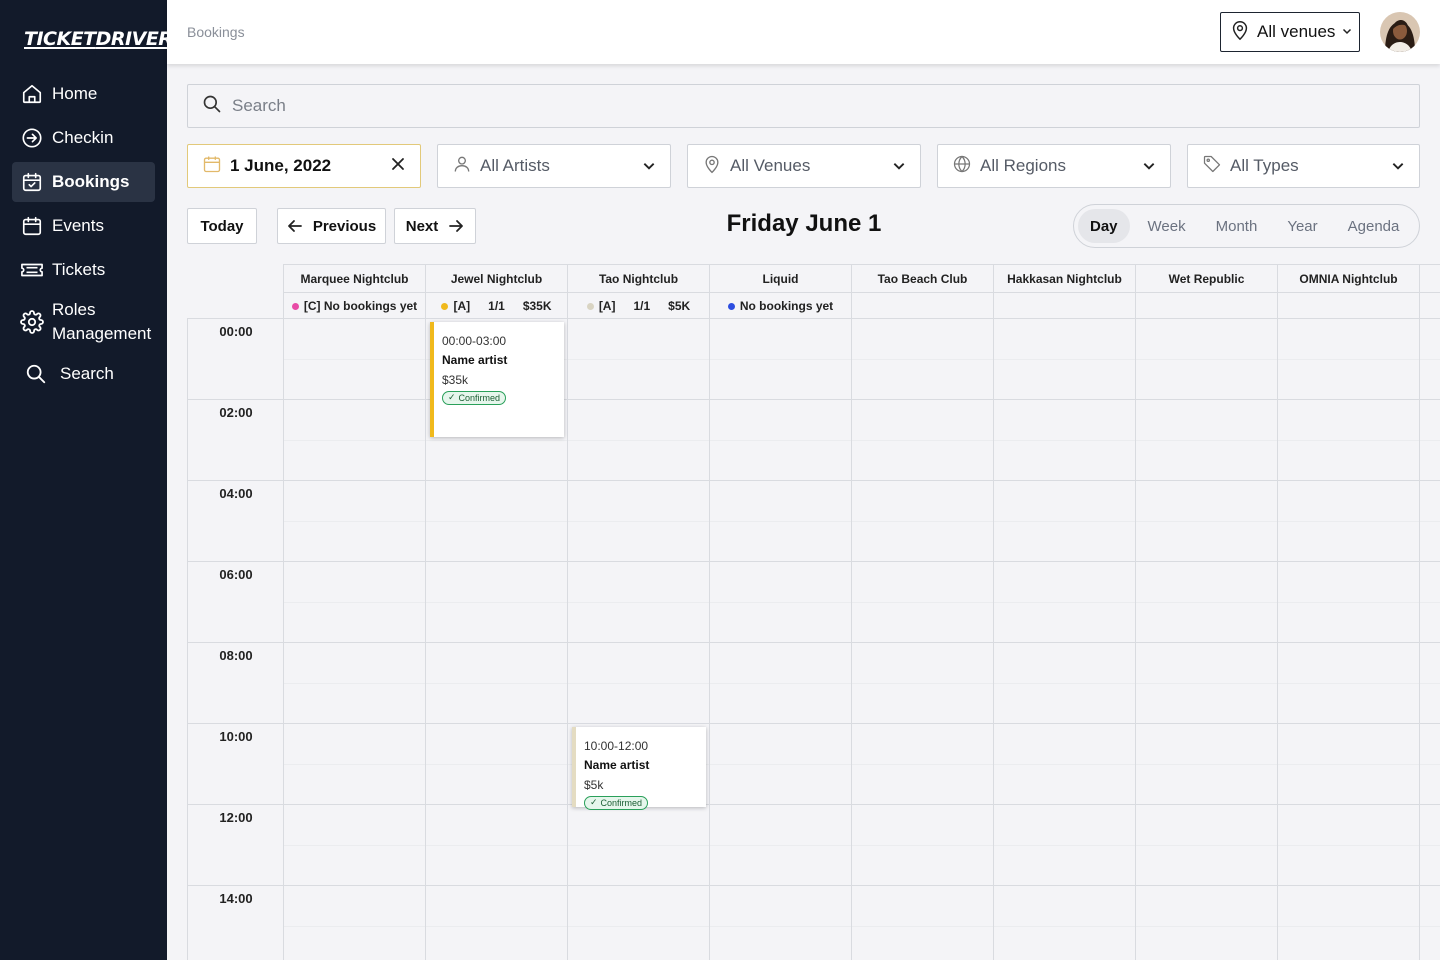 The height and width of the screenshot is (960, 1440). What do you see at coordinates (216, 32) in the screenshot?
I see `breadcrumb: Bookings` at bounding box center [216, 32].